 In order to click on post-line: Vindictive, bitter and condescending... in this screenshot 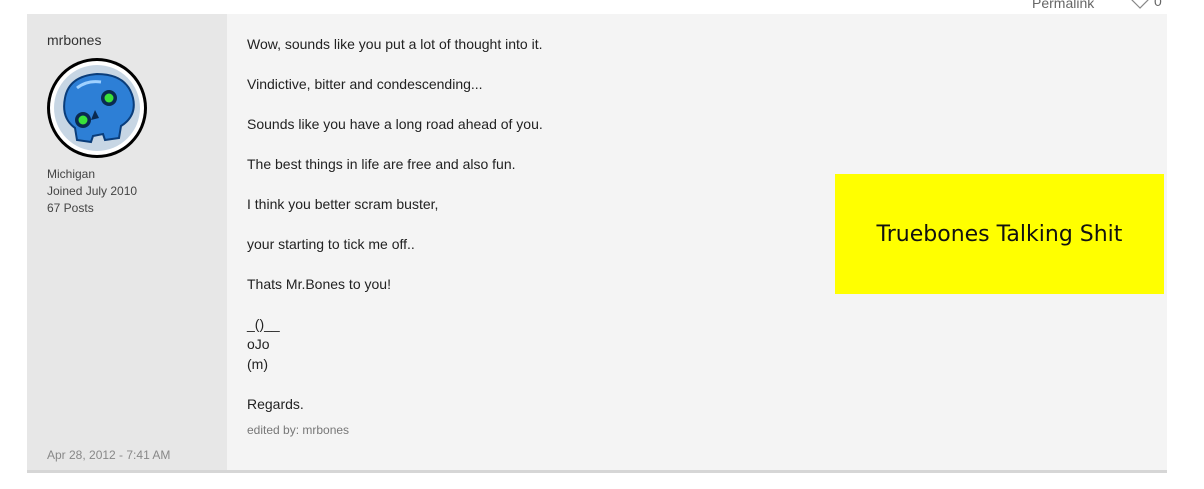, I will do `click(365, 84)`.